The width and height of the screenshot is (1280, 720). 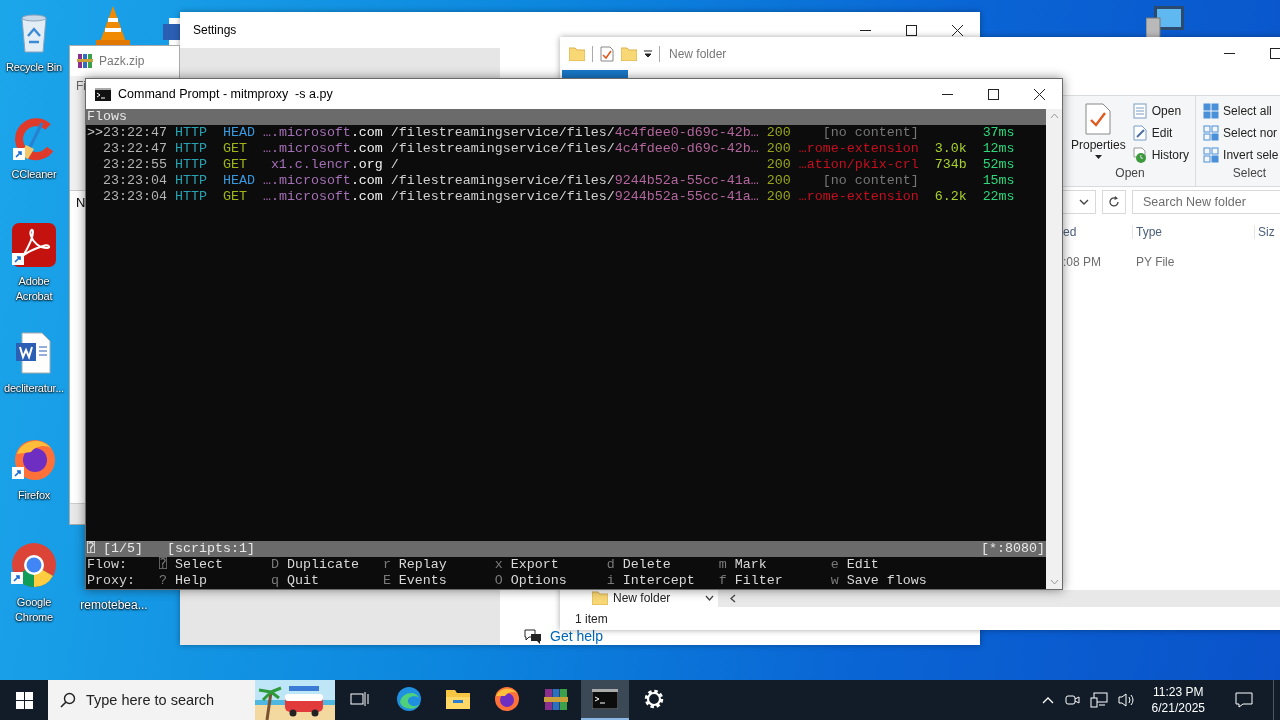 What do you see at coordinates (733, 598) in the screenshot?
I see `scroll-left-icon` at bounding box center [733, 598].